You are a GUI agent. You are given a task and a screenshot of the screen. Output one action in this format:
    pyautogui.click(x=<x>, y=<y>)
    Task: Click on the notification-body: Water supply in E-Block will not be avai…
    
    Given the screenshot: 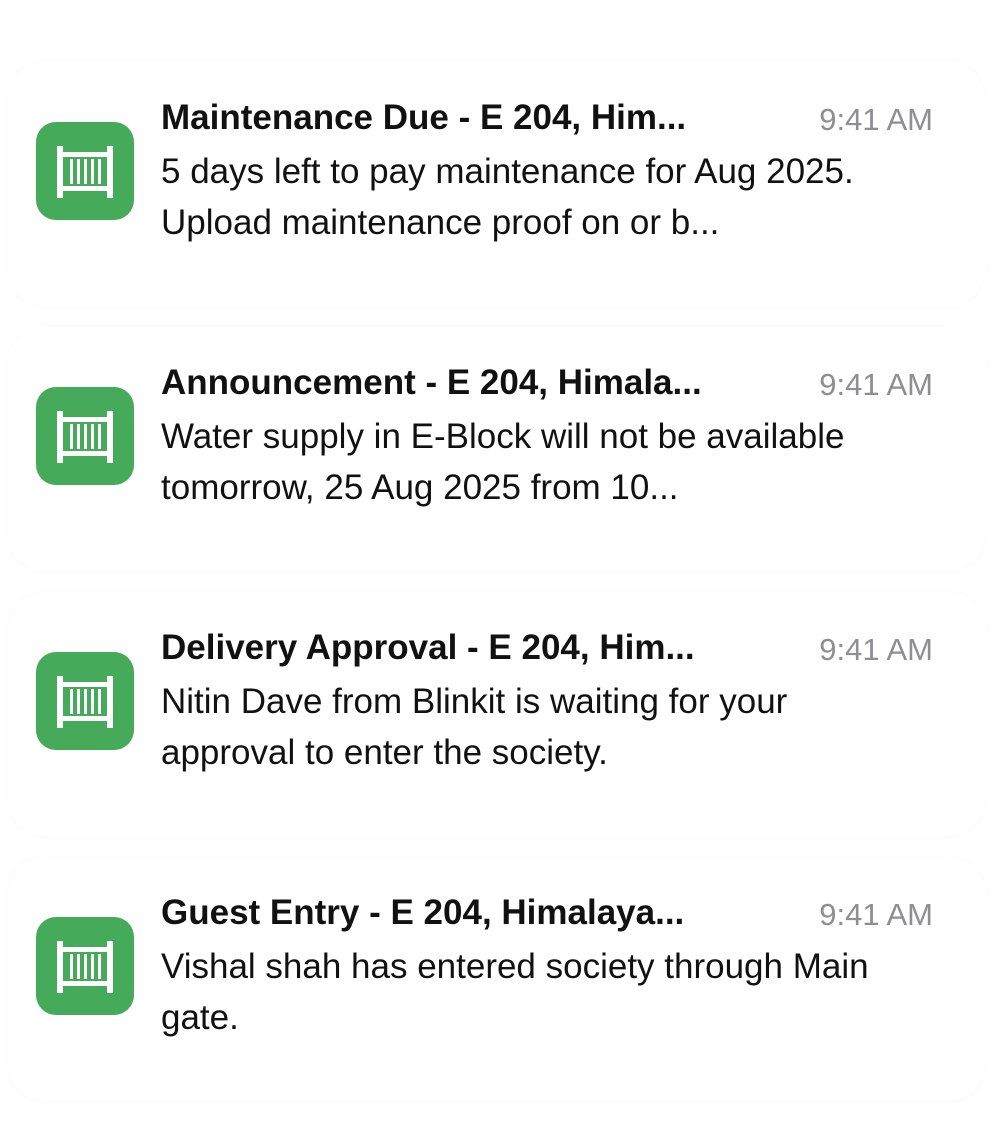 What is the action you would take?
    pyautogui.click(x=503, y=462)
    